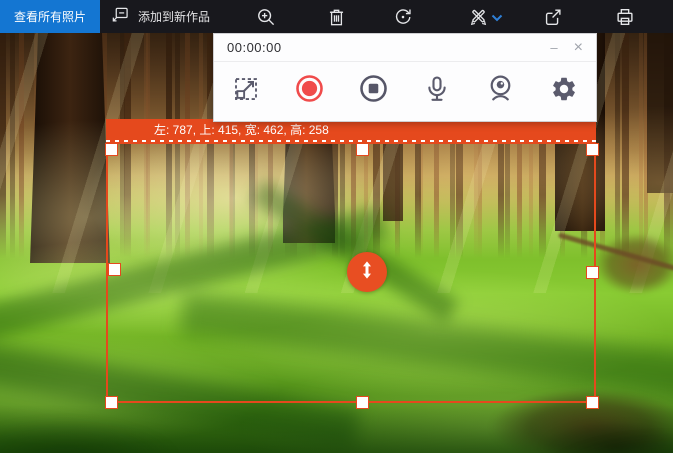 The width and height of the screenshot is (673, 453). I want to click on selection-info-bar: 左: 787, 上: 415, 宽: 462, 高: 258, so click(351, 130).